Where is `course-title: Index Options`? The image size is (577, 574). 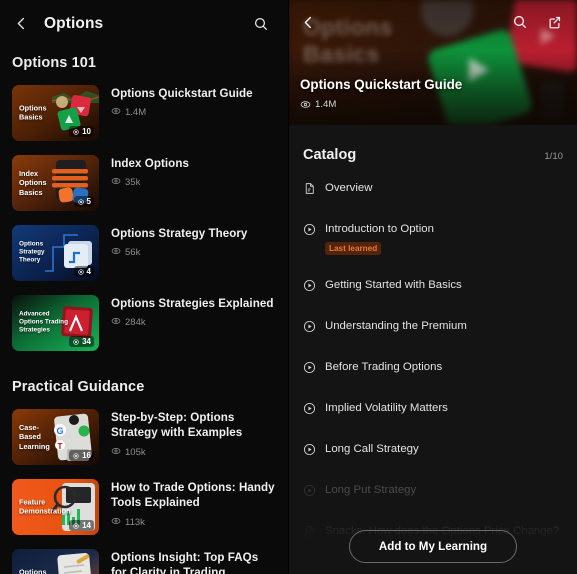 course-title: Index Options is located at coordinates (150, 163).